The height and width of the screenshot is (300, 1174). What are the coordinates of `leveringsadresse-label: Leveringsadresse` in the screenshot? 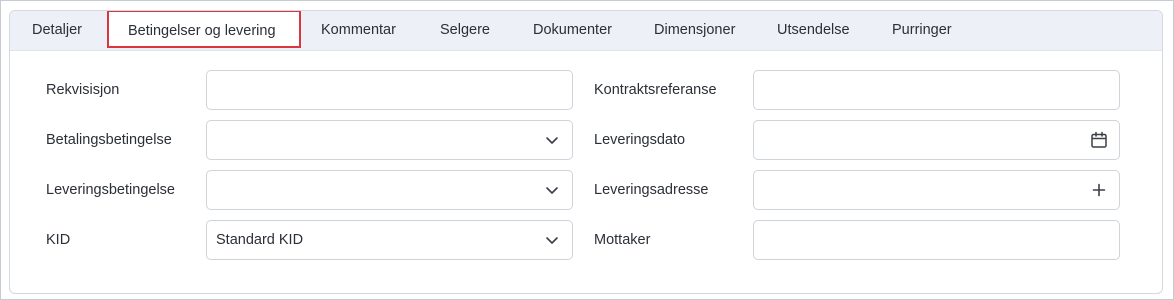 It's located at (651, 190).